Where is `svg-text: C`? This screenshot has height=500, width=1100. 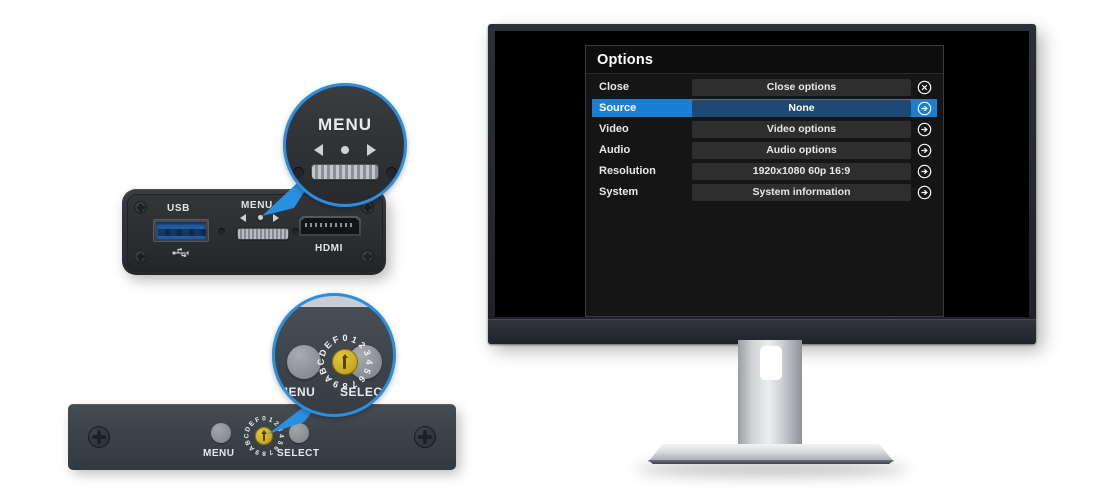
svg-text: C is located at coordinates (247, 435).